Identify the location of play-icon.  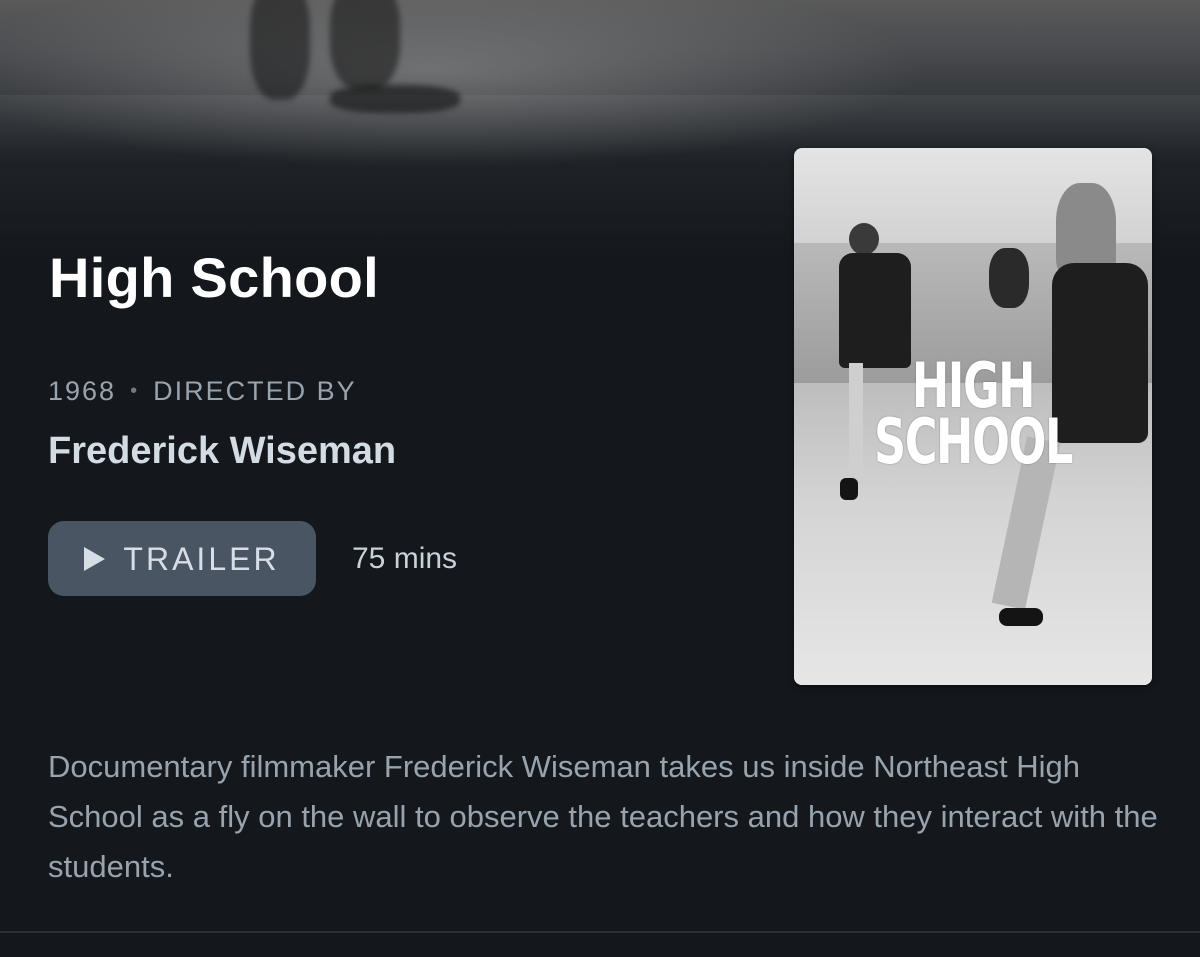
(95, 558).